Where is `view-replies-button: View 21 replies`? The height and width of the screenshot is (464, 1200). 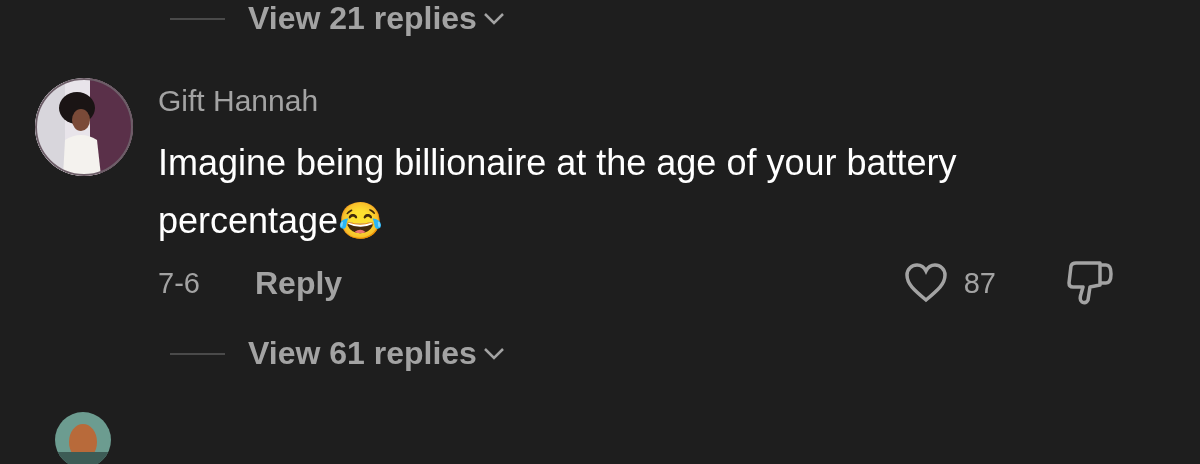
view-replies-button: View 21 replies is located at coordinates (376, 18).